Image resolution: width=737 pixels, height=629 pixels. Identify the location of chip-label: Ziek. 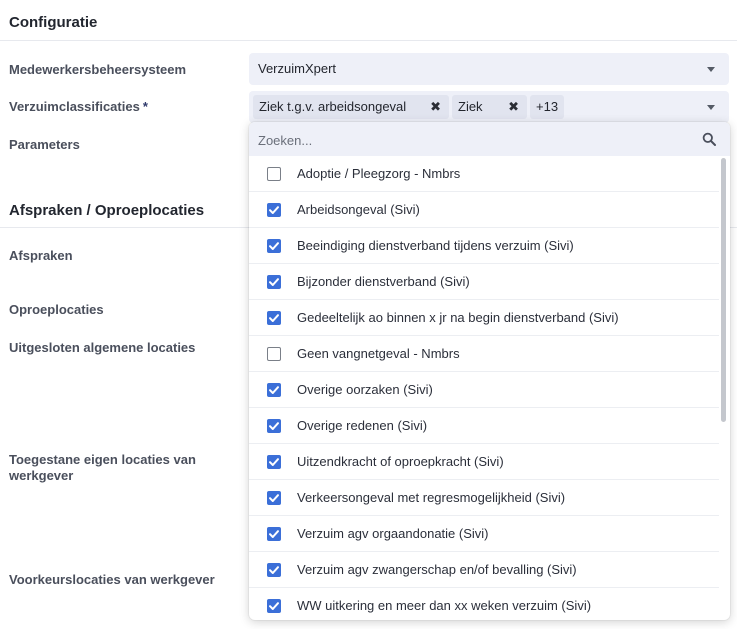
(470, 106).